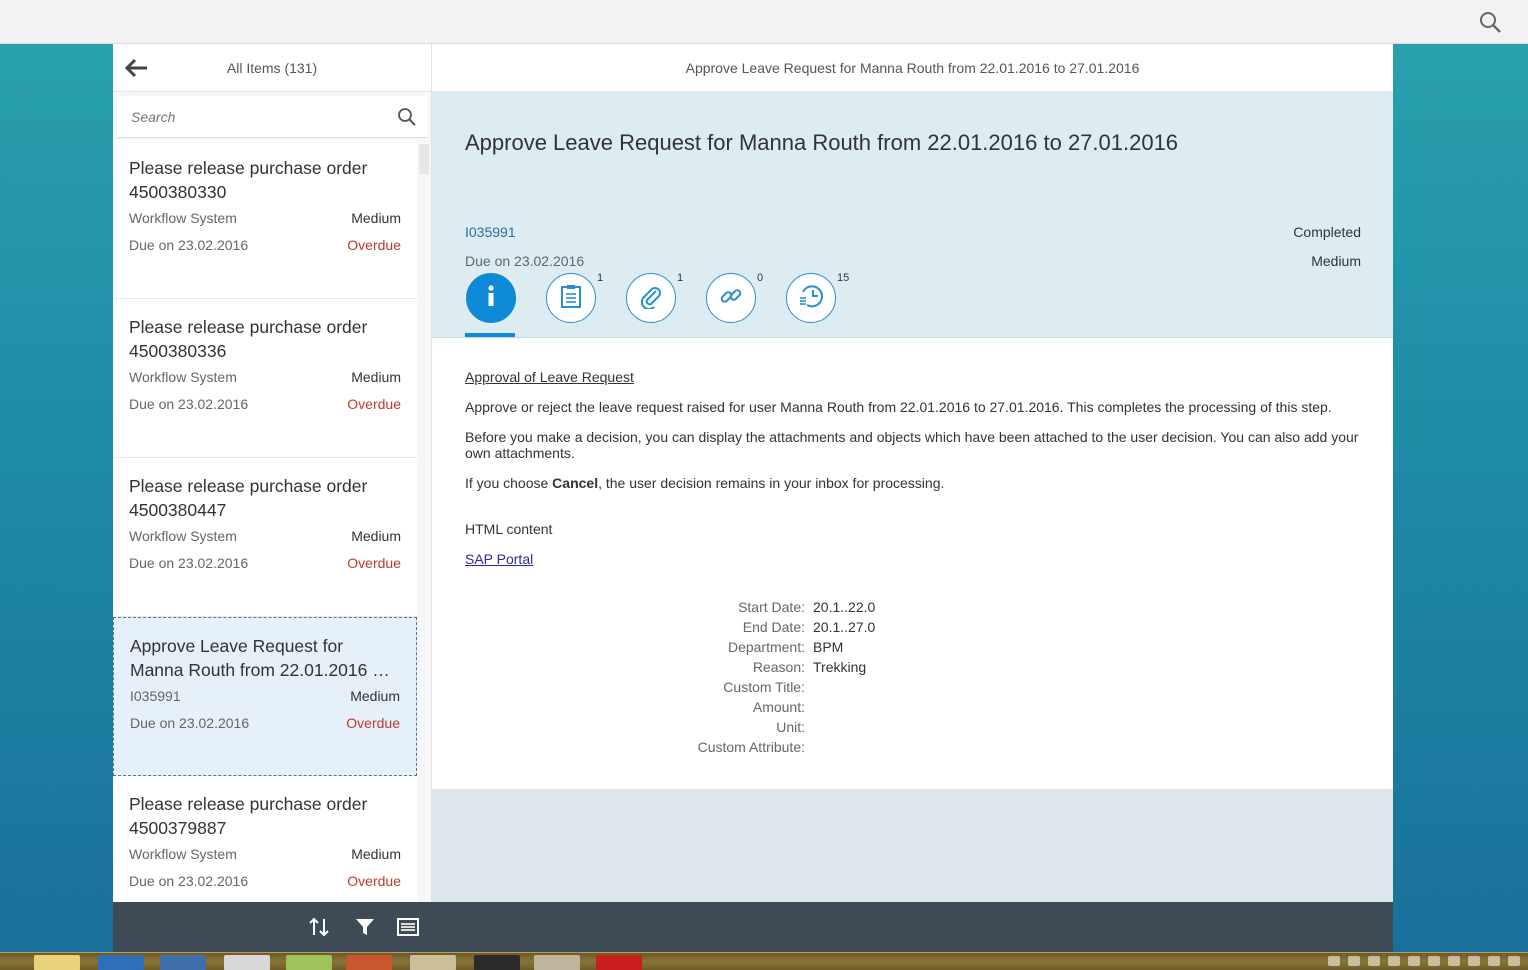 This screenshot has height=970, width=1528. I want to click on filter-icon, so click(365, 927).